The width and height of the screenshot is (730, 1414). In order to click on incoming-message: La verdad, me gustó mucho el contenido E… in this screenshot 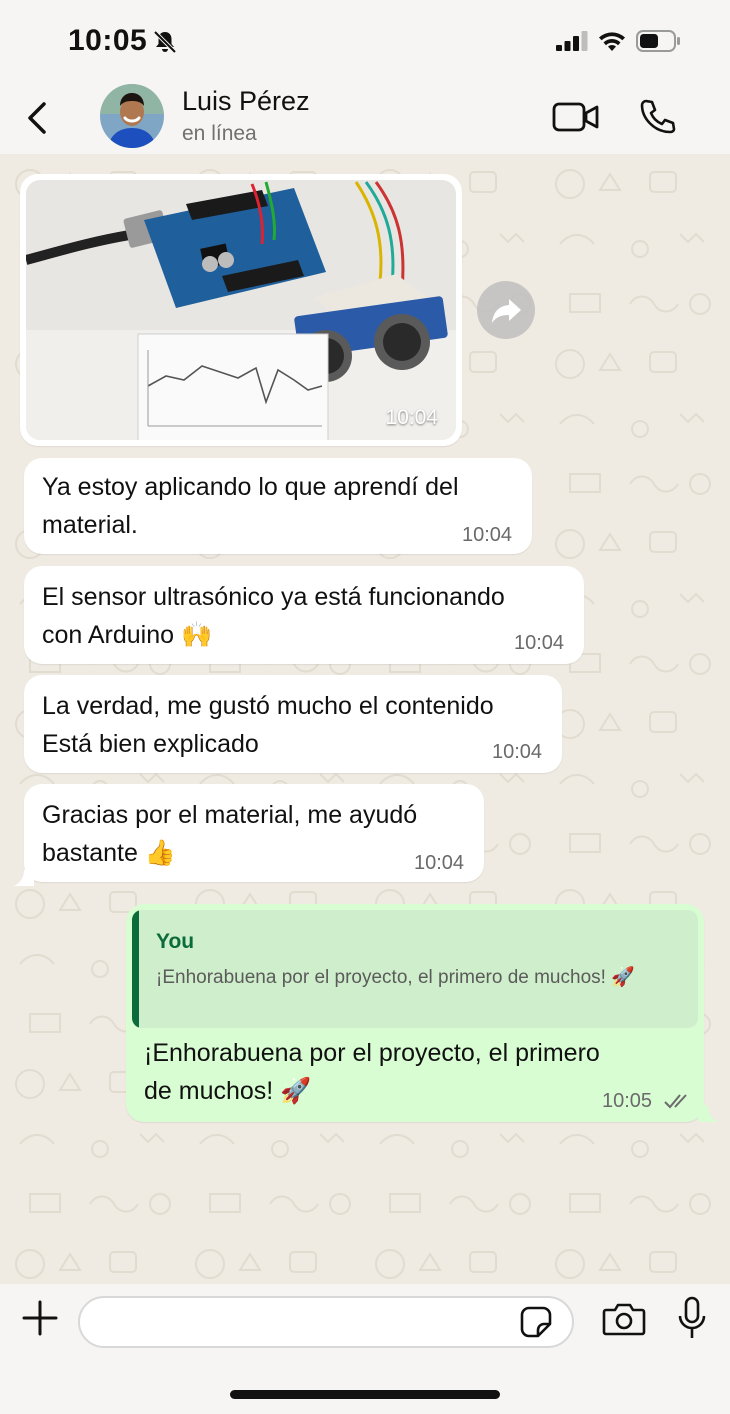, I will do `click(293, 724)`.